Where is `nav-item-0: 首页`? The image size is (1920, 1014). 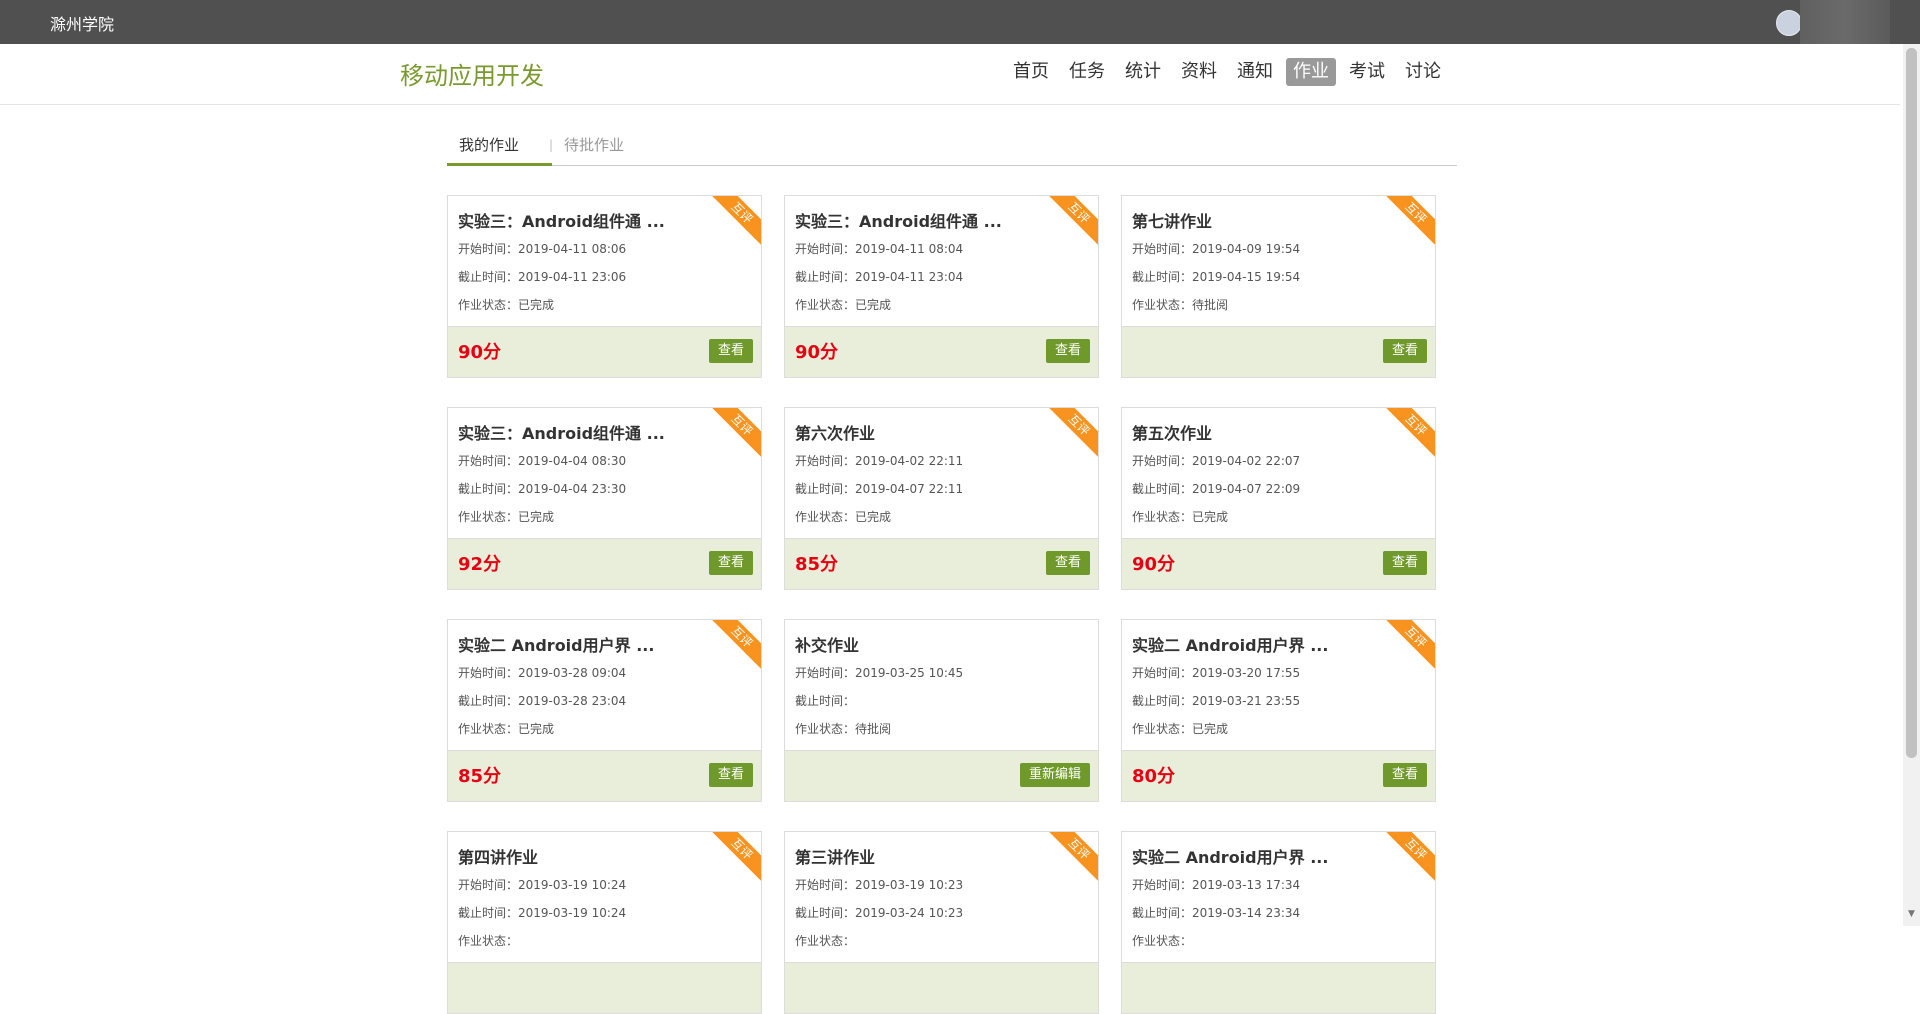 nav-item-0: 首页 is located at coordinates (1031, 72).